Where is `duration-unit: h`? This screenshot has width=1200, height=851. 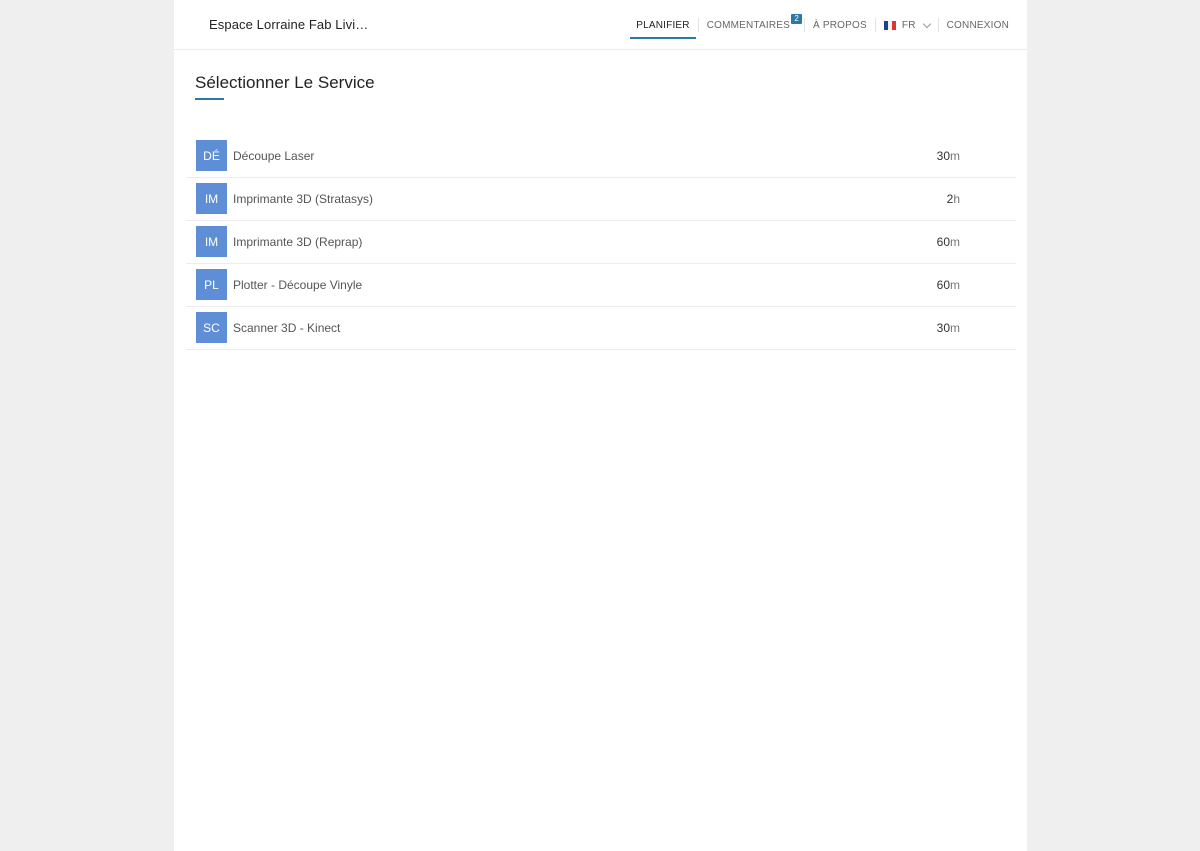 duration-unit: h is located at coordinates (956, 199).